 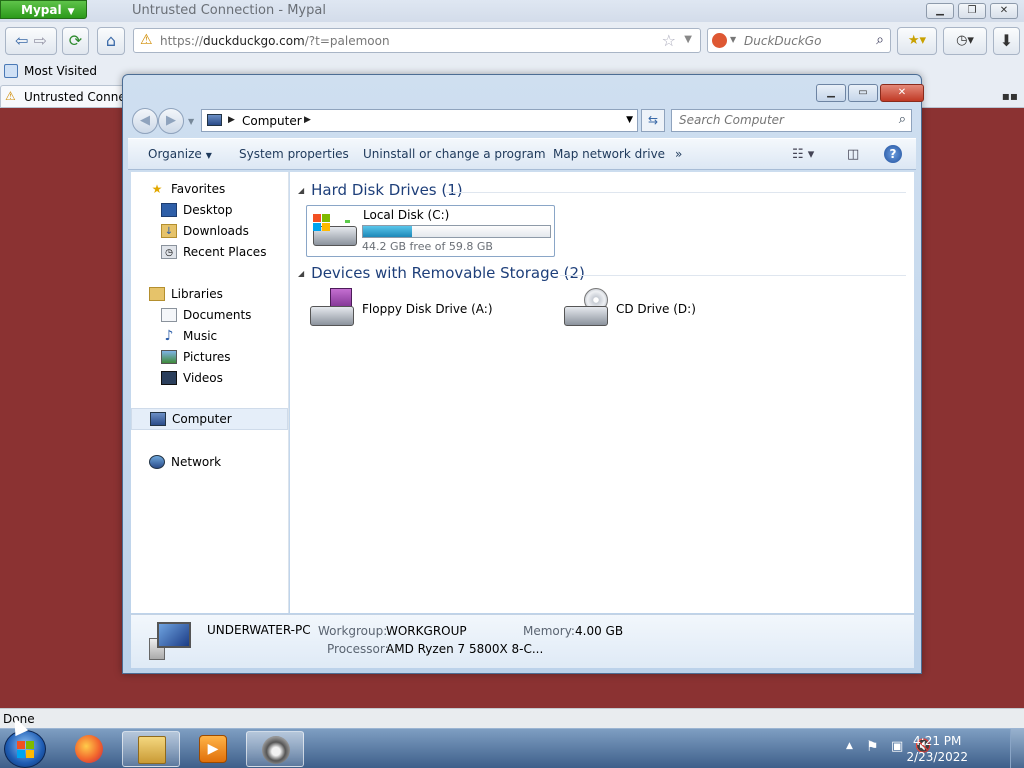 I want to click on downloads-button: ⬇, so click(x=1006, y=41).